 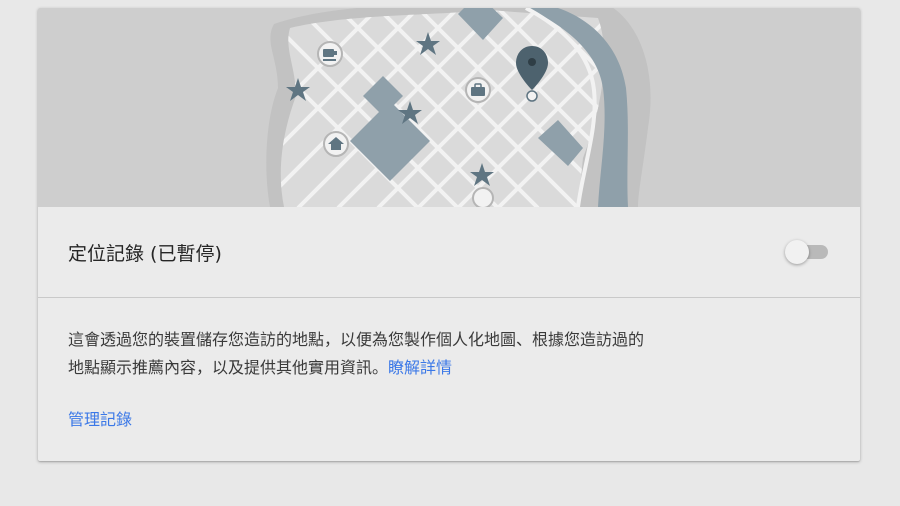 What do you see at coordinates (483, 197) in the screenshot?
I see `map-poi-circle` at bounding box center [483, 197].